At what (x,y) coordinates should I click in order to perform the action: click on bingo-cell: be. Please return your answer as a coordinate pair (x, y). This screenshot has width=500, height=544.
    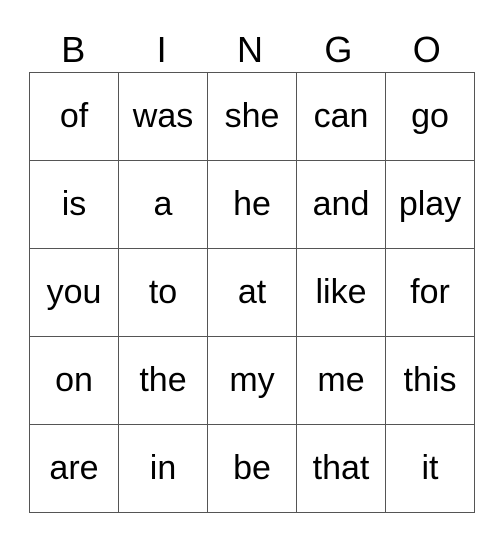
    Looking at the image, I should click on (252, 468).